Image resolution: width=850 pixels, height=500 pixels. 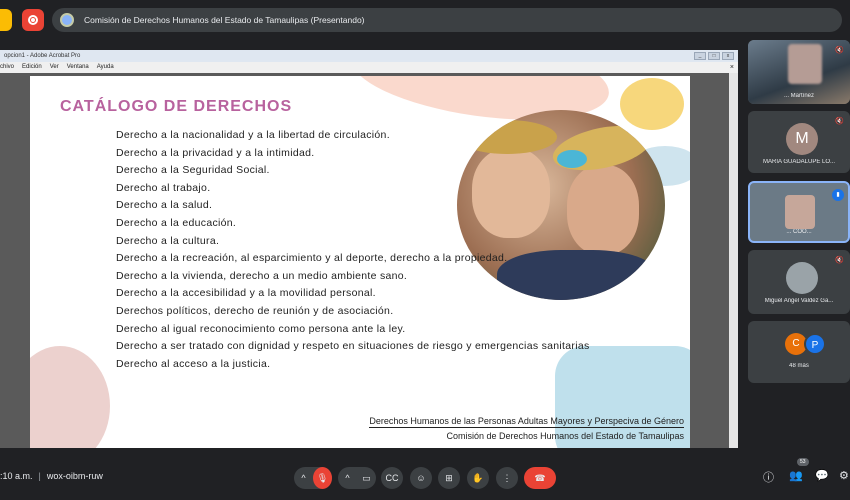 I want to click on info-icon: ⓘ, so click(x=768, y=477).